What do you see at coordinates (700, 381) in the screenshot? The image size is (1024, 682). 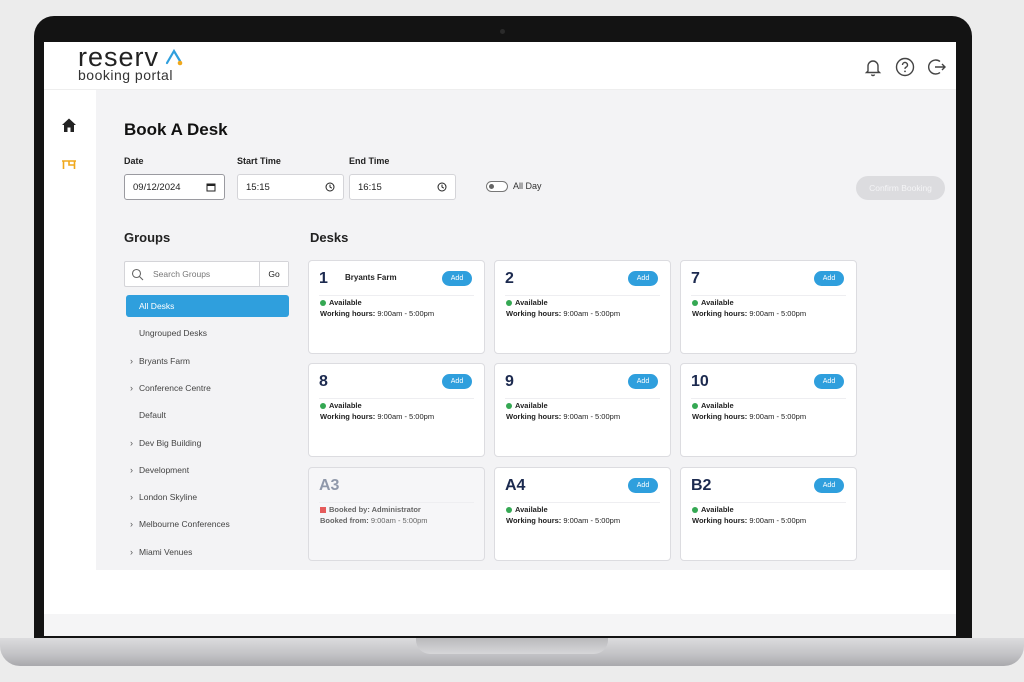 I see `desk-number: 10` at bounding box center [700, 381].